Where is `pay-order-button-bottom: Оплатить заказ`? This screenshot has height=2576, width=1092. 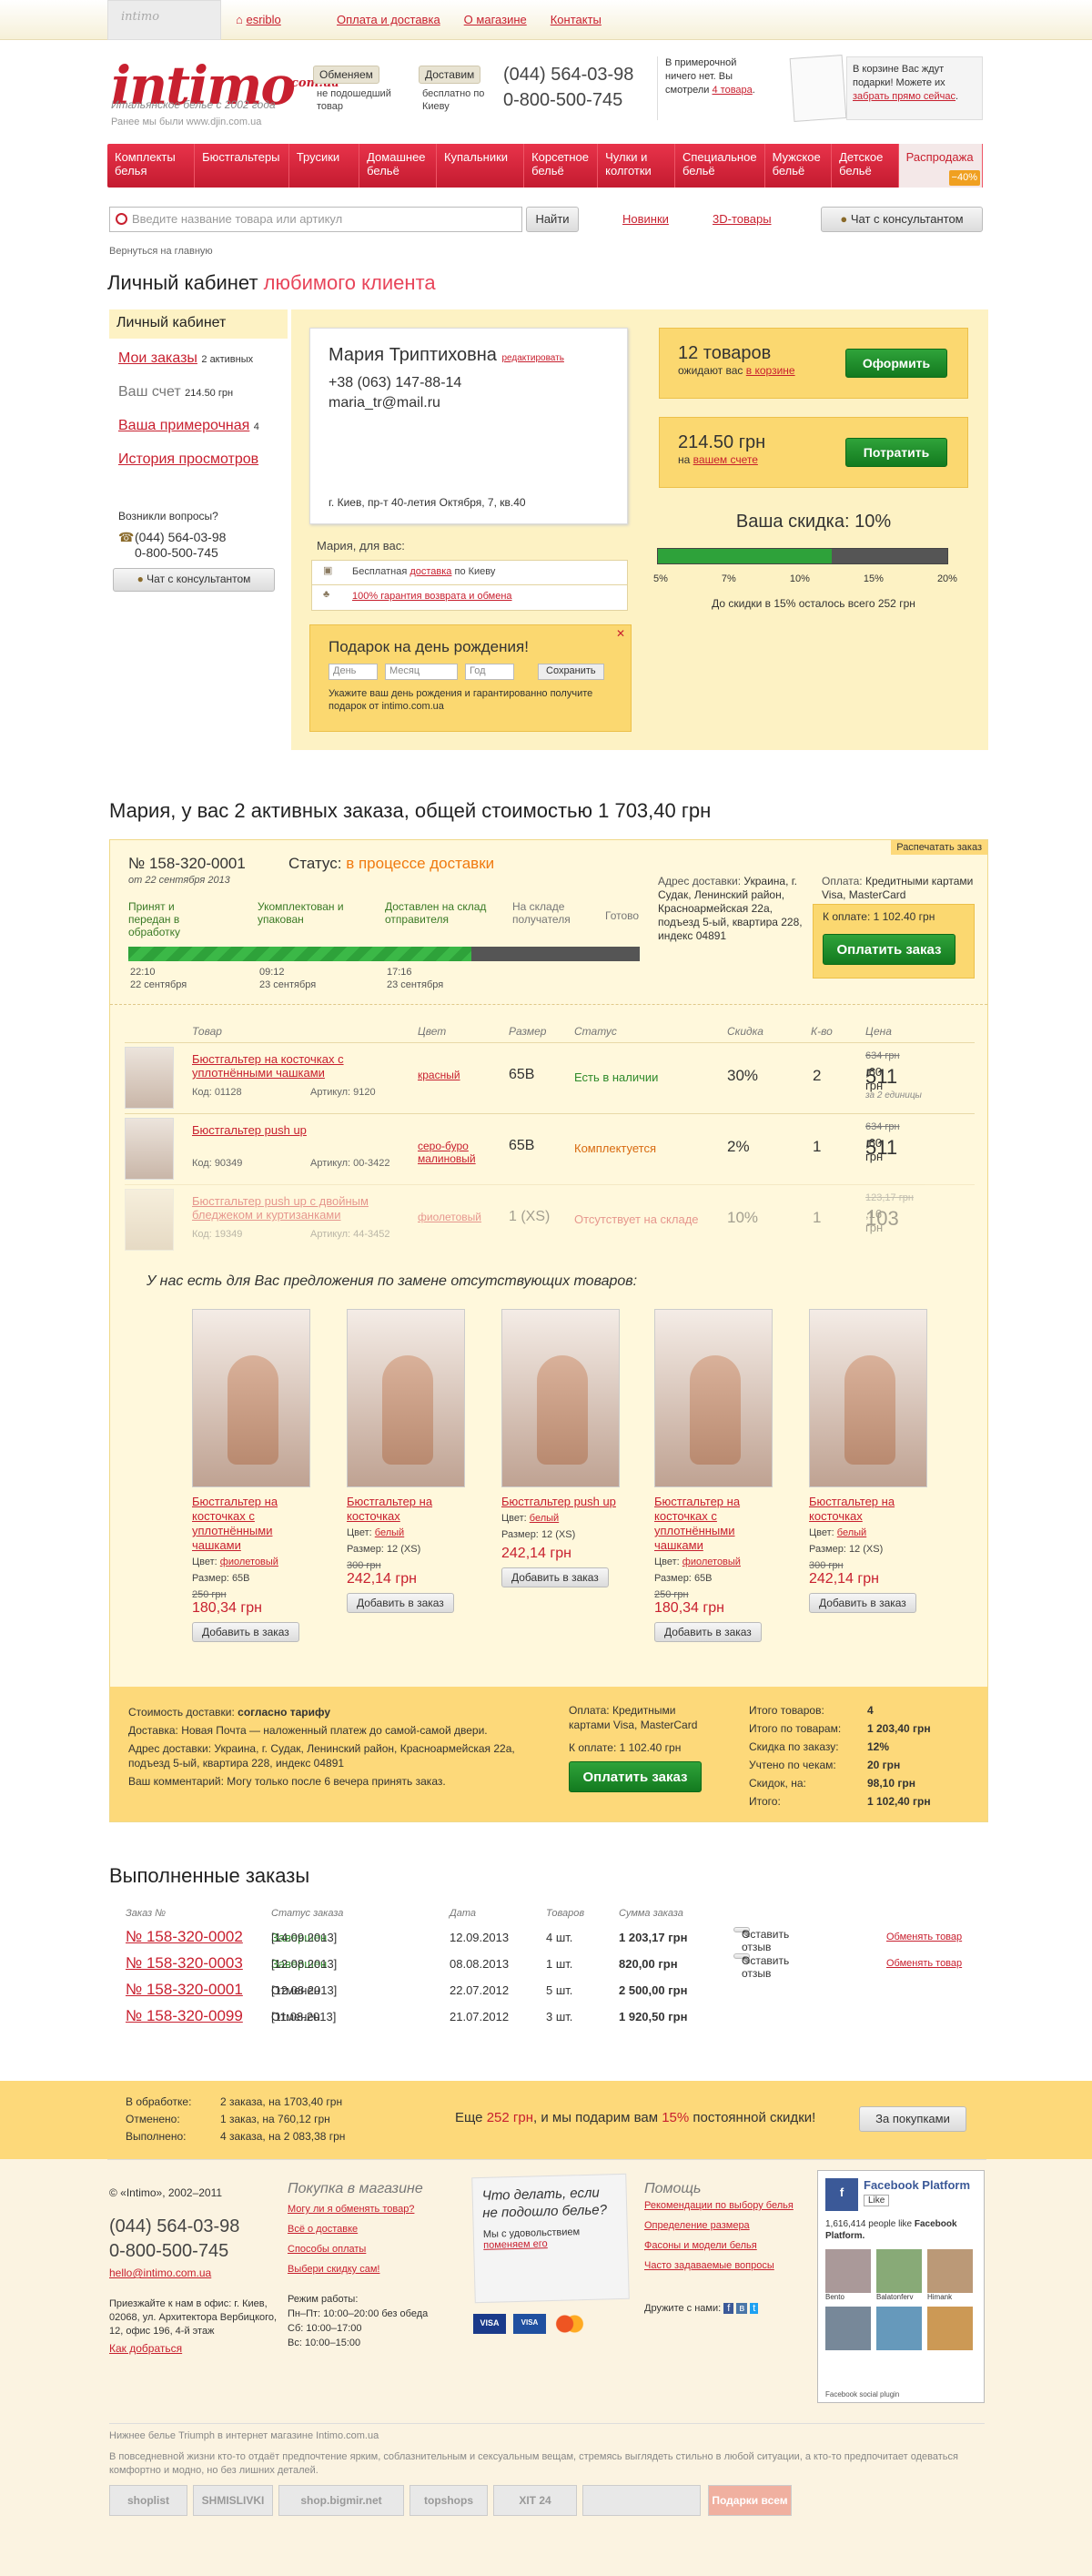
pay-order-button-bottom: Оплатить заказ is located at coordinates (636, 1776).